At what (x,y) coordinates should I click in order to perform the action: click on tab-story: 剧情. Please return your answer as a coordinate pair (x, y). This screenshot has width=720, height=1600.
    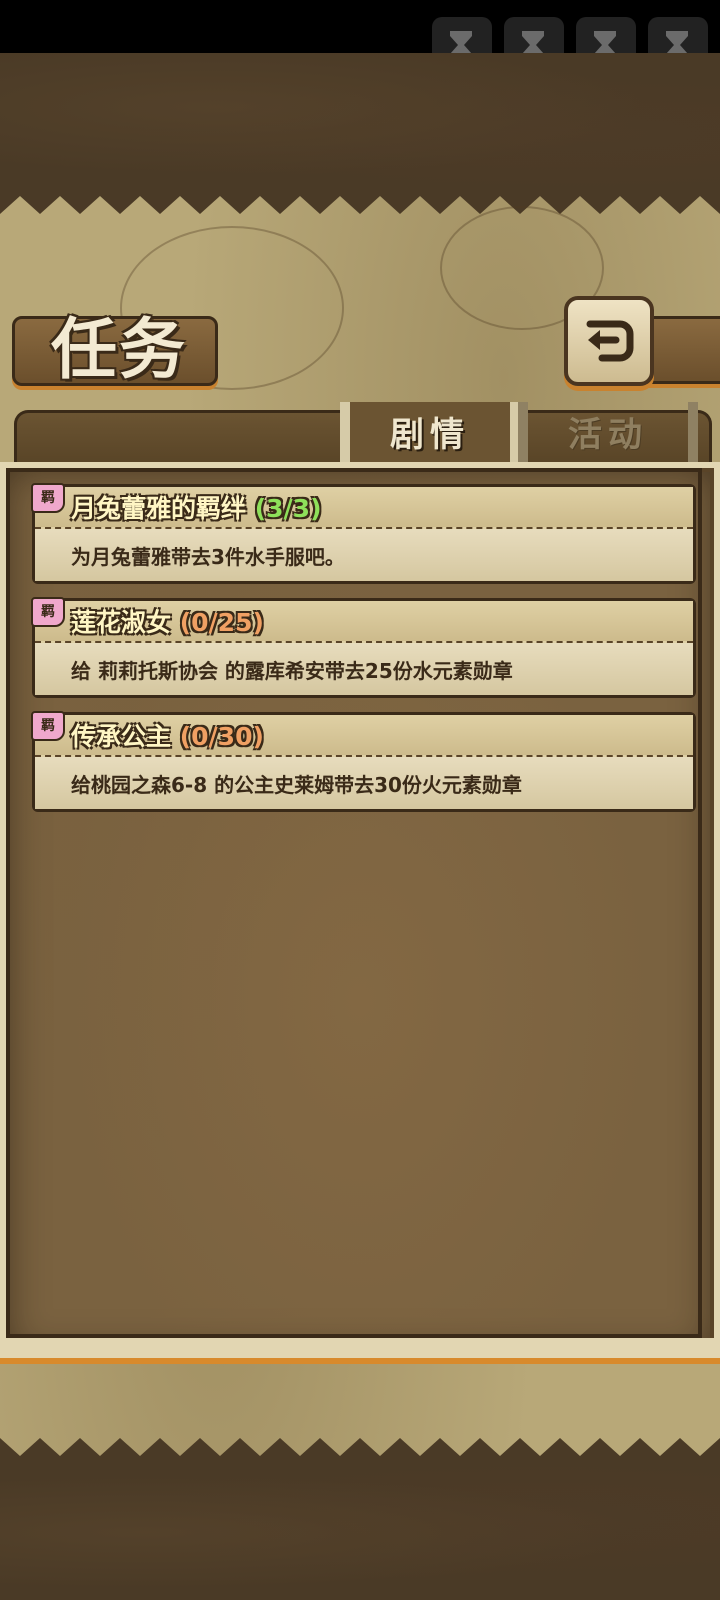
    Looking at the image, I should click on (430, 435).